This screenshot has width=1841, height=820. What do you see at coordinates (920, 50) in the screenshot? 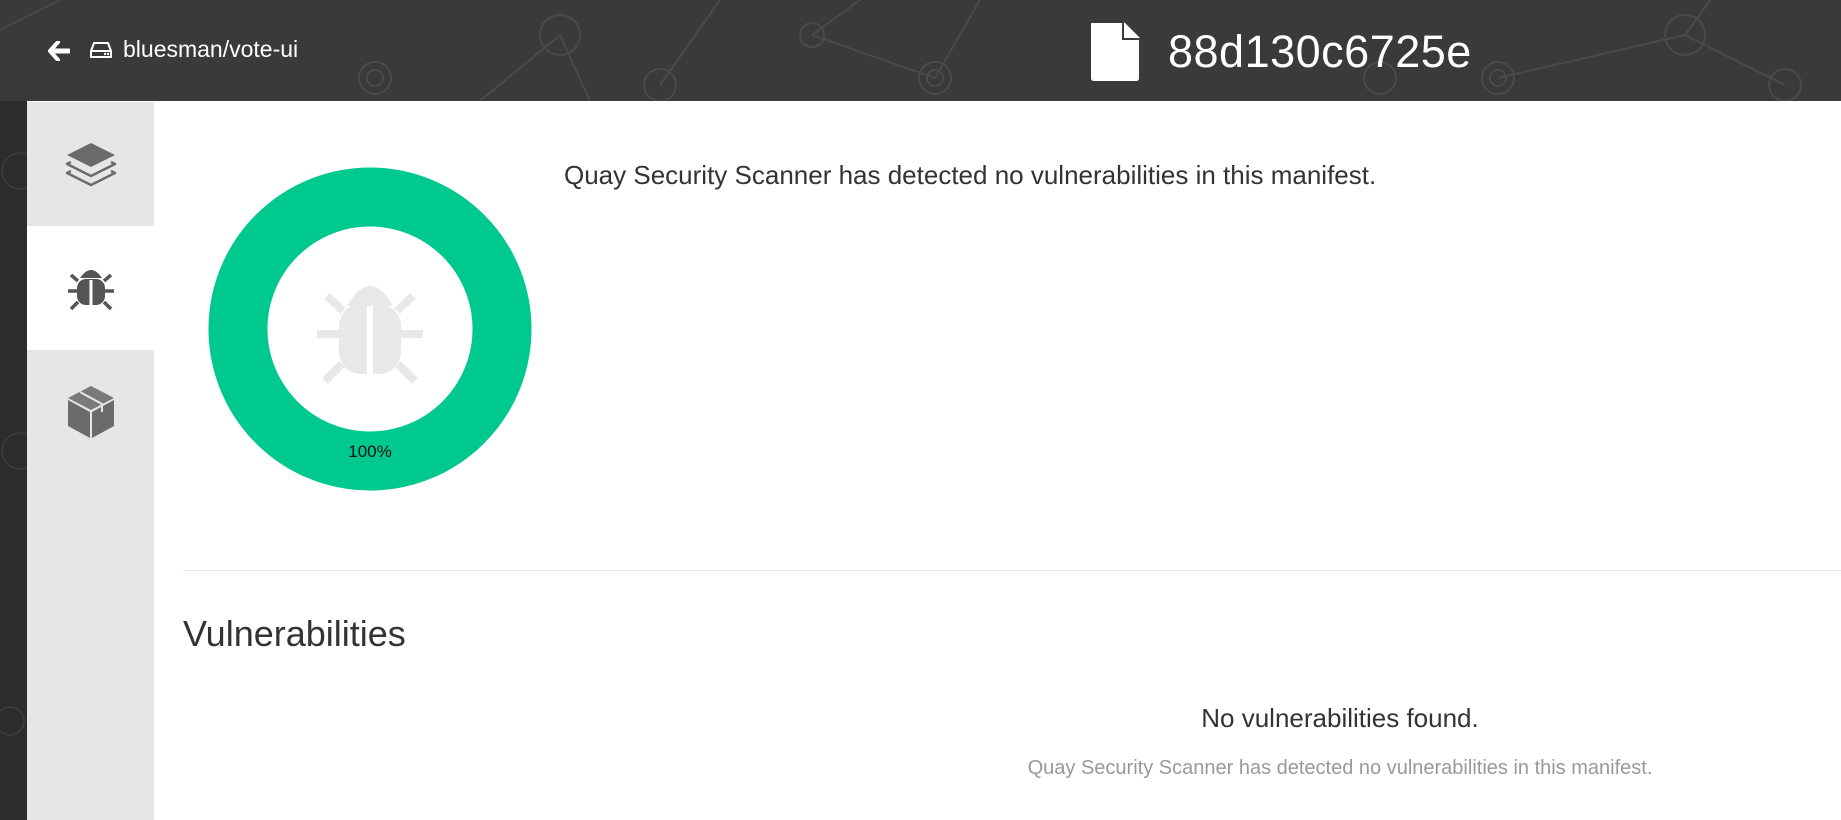
I see `header-bar: bluesman/vote-ui 88d130c6725e` at bounding box center [920, 50].